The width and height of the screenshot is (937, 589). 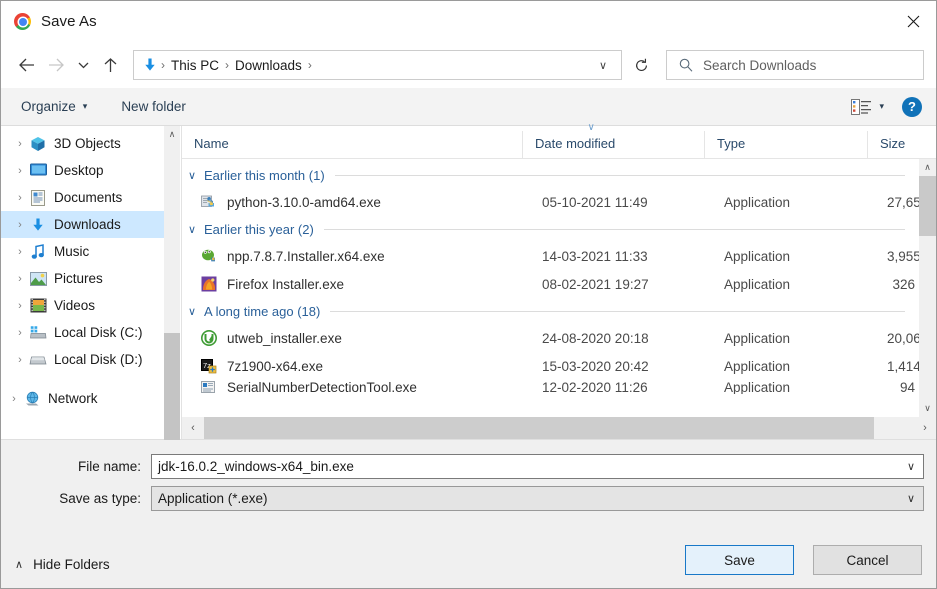 What do you see at coordinates (913, 21) in the screenshot?
I see `close-button` at bounding box center [913, 21].